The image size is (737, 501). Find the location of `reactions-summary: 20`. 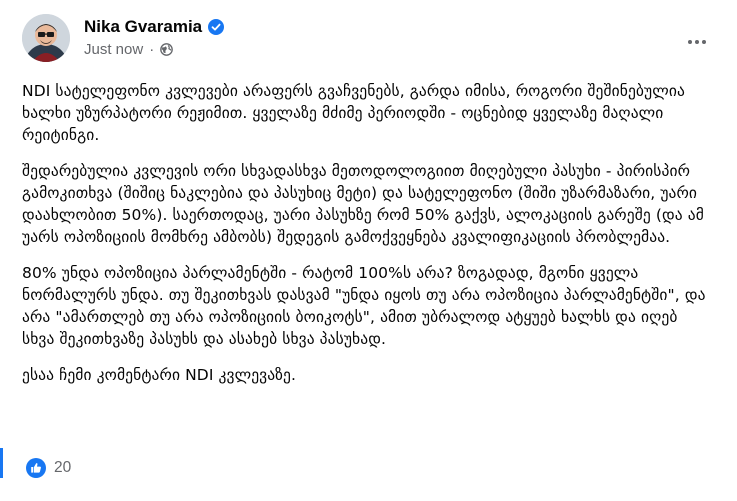

reactions-summary: 20 is located at coordinates (48, 468).